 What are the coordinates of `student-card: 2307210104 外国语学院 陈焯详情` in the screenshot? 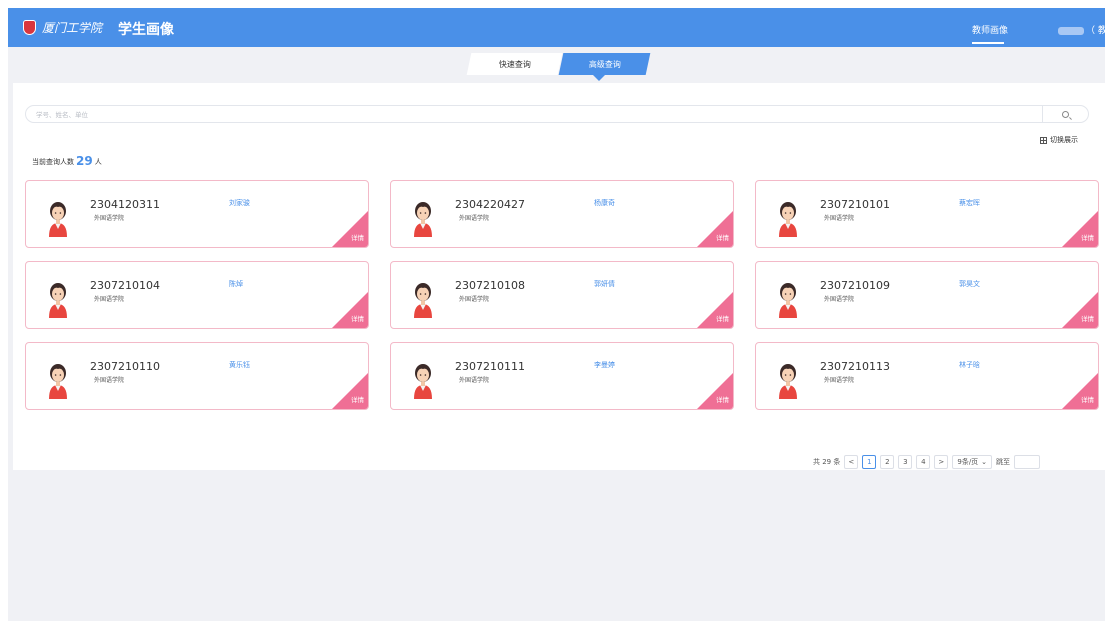 It's located at (197, 295).